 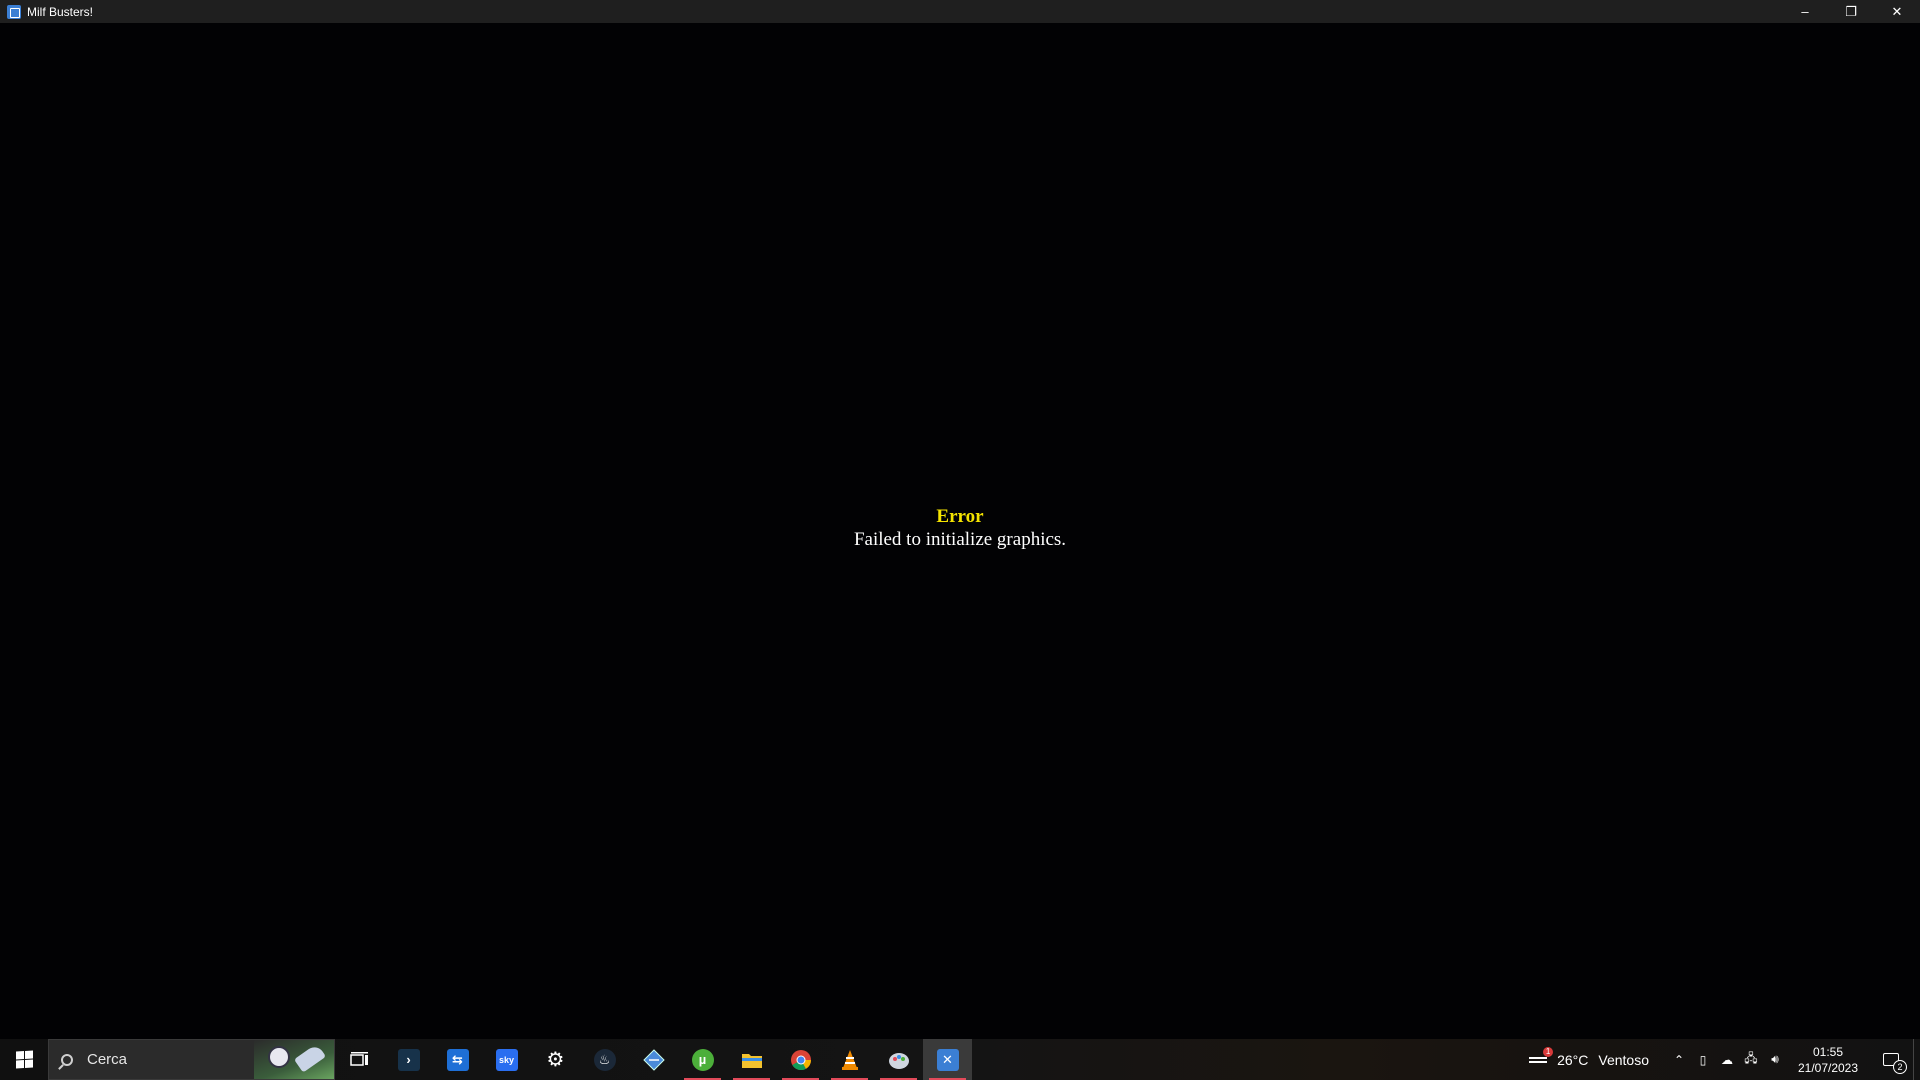 I want to click on taskbar-app-utorrent: µ, so click(x=702, y=1059).